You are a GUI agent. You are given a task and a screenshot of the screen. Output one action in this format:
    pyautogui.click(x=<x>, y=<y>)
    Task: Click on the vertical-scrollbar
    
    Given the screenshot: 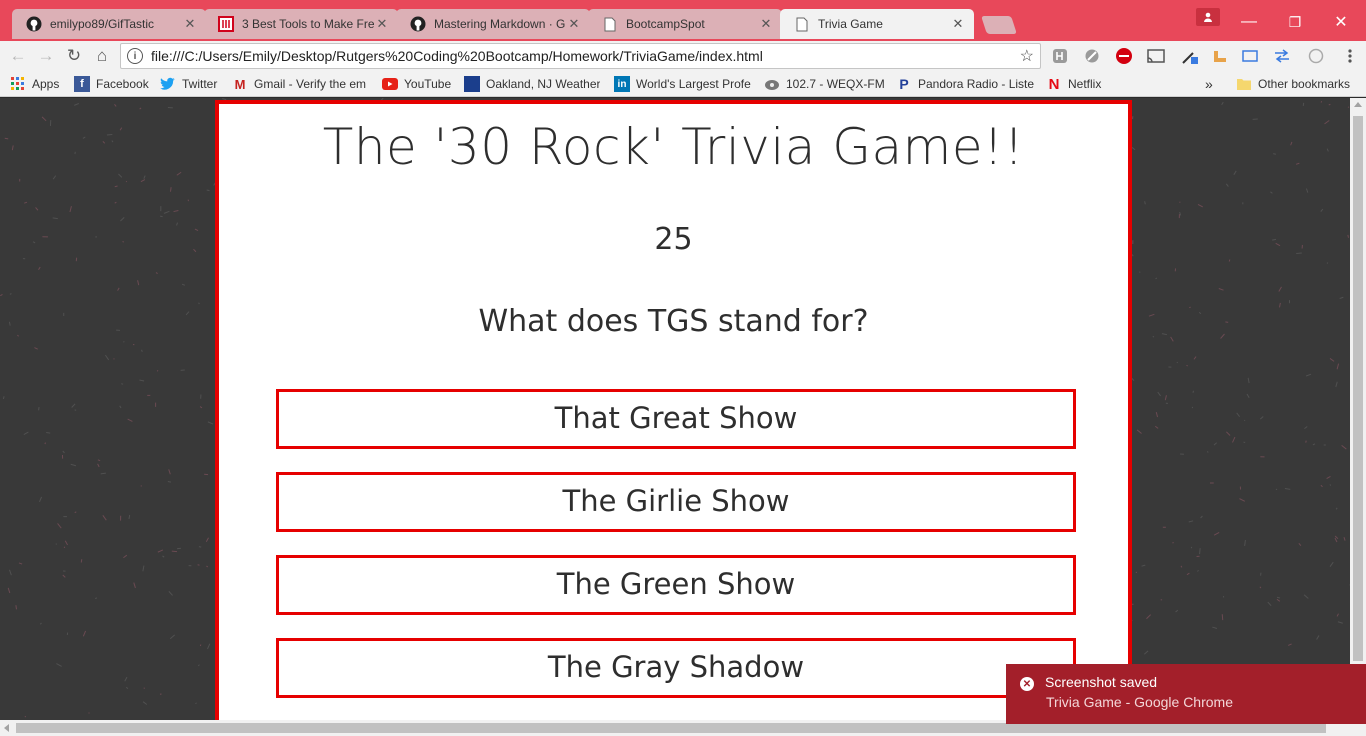 What is the action you would take?
    pyautogui.click(x=1358, y=409)
    